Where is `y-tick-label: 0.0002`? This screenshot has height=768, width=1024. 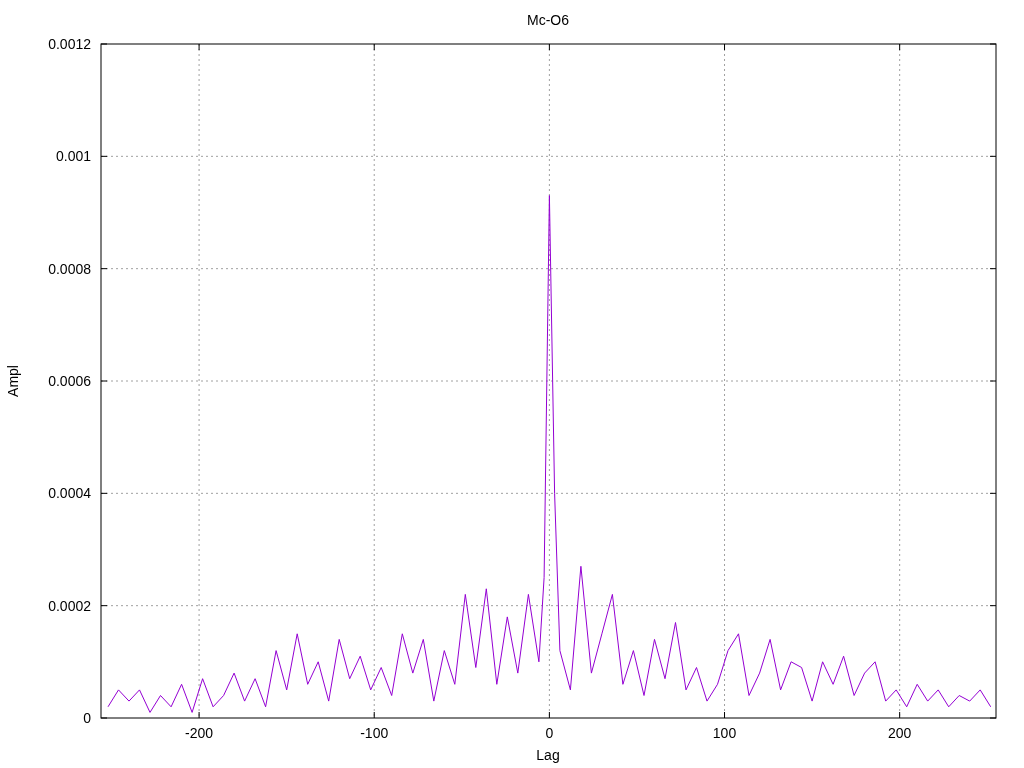
y-tick-label: 0.0002 is located at coordinates (69, 605).